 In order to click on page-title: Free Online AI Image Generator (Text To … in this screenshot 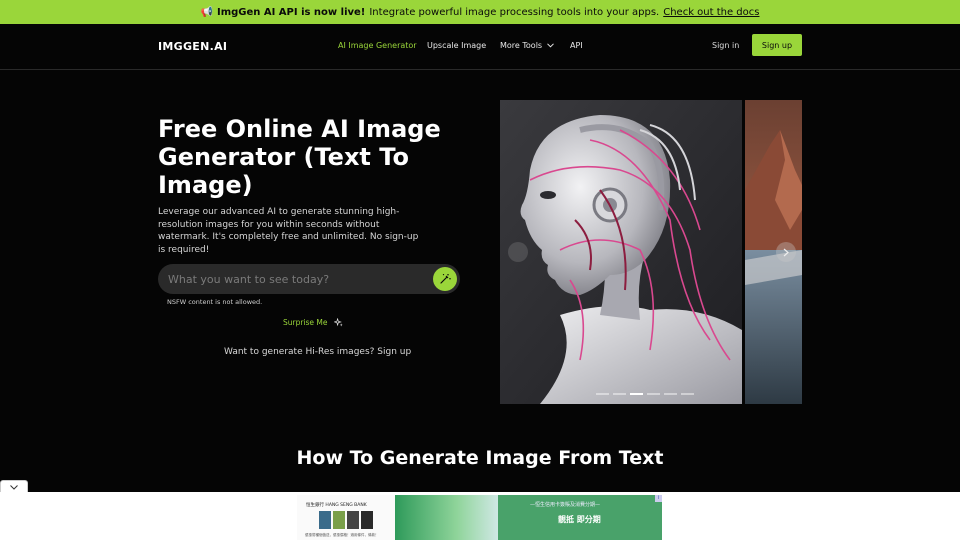, I will do `click(299, 157)`.